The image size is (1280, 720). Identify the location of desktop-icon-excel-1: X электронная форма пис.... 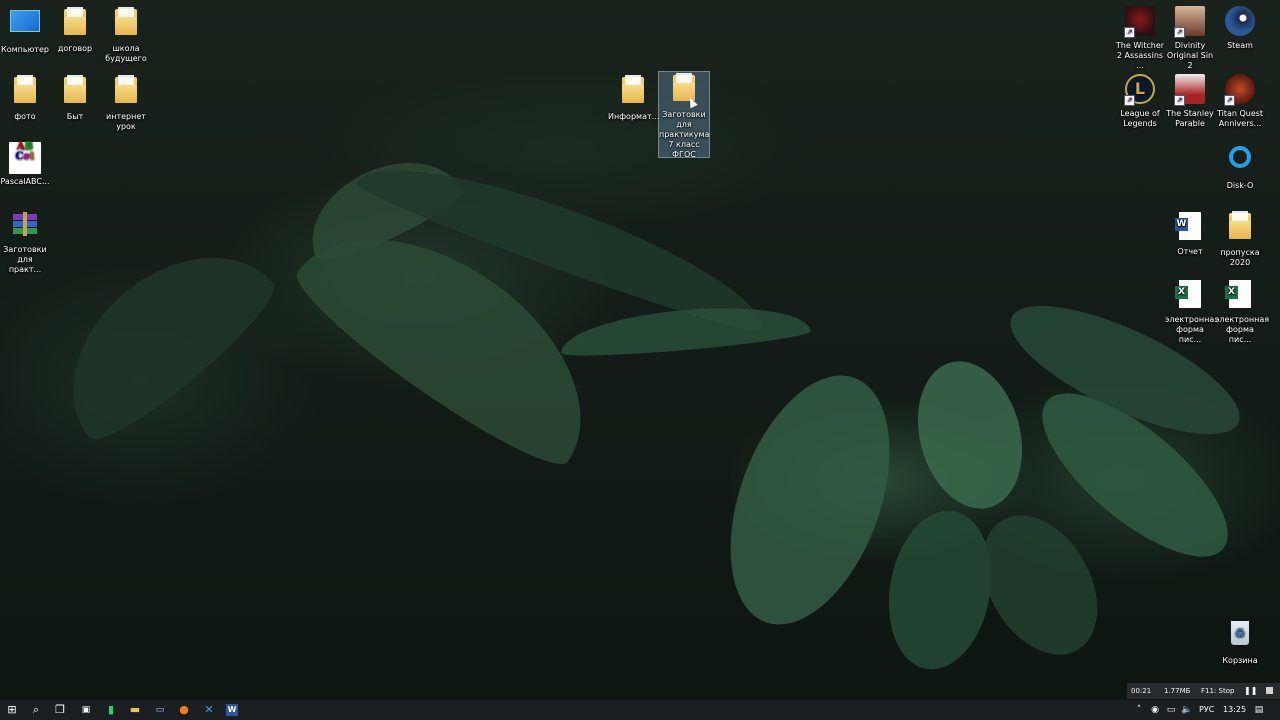
(1192, 311).